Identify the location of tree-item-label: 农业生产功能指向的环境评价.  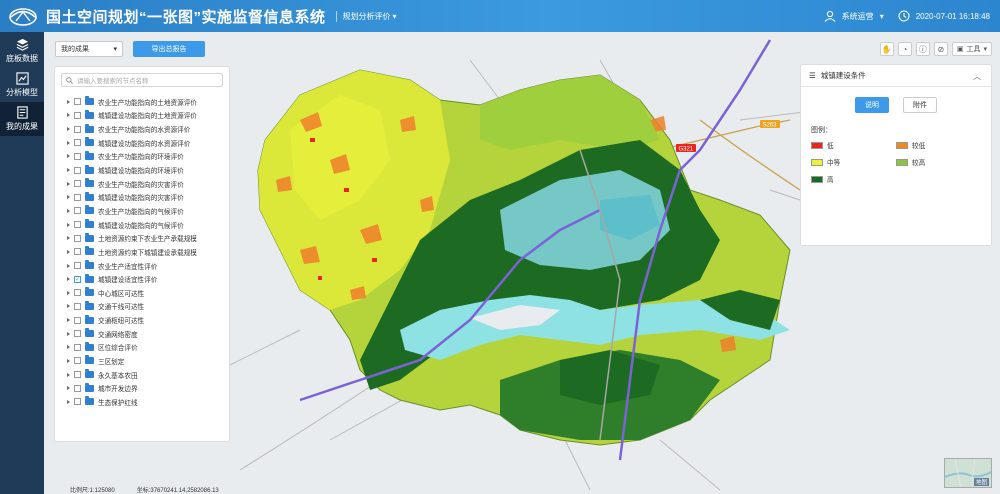
(141, 158).